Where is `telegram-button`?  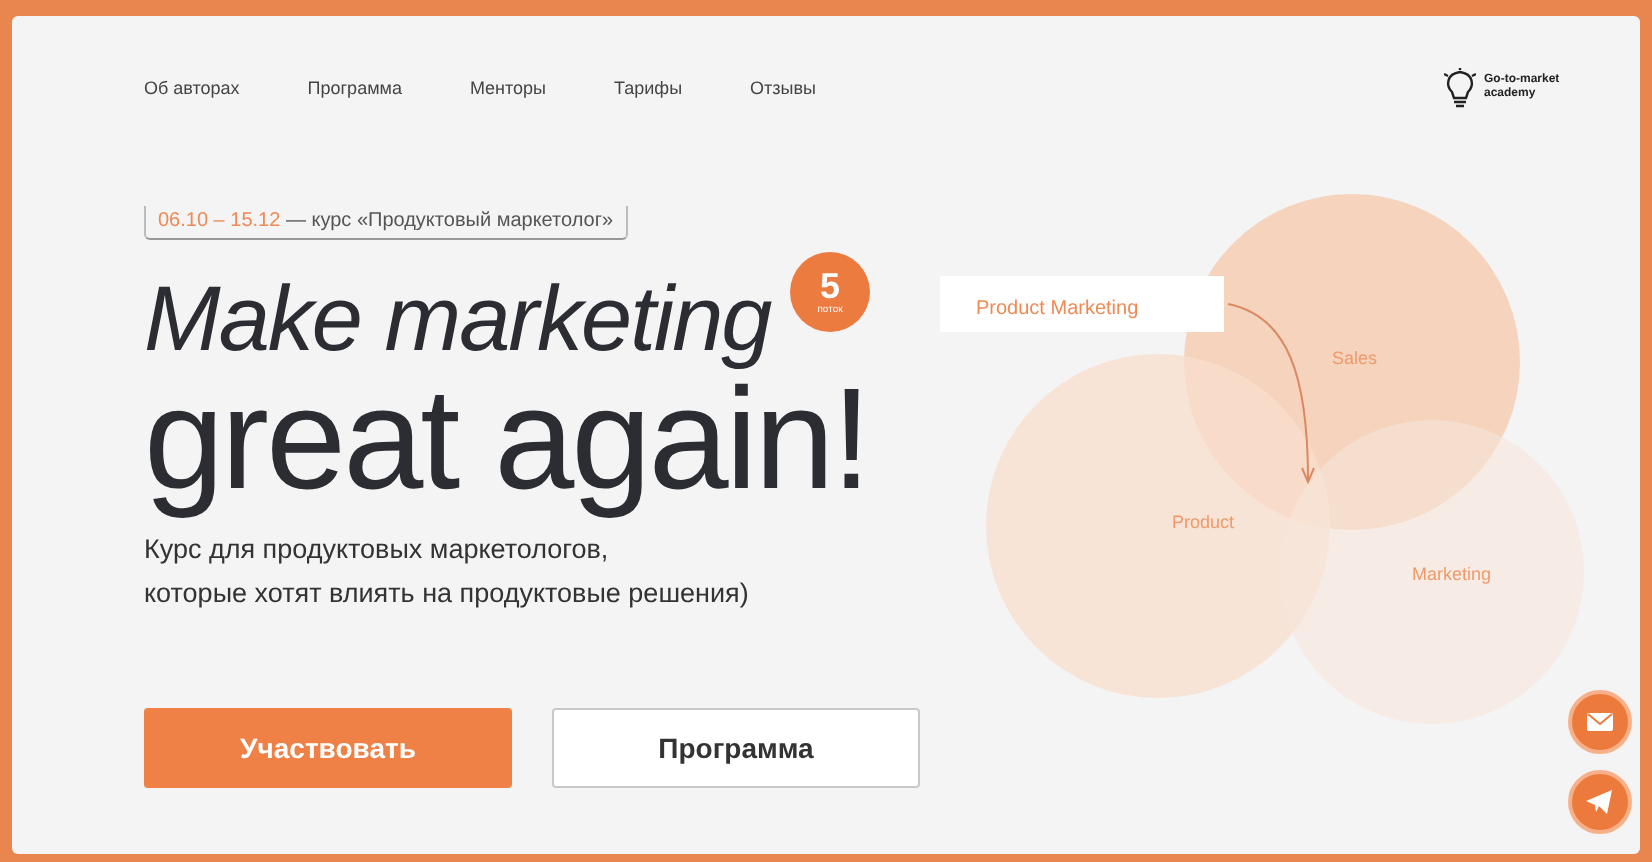 telegram-button is located at coordinates (1600, 802).